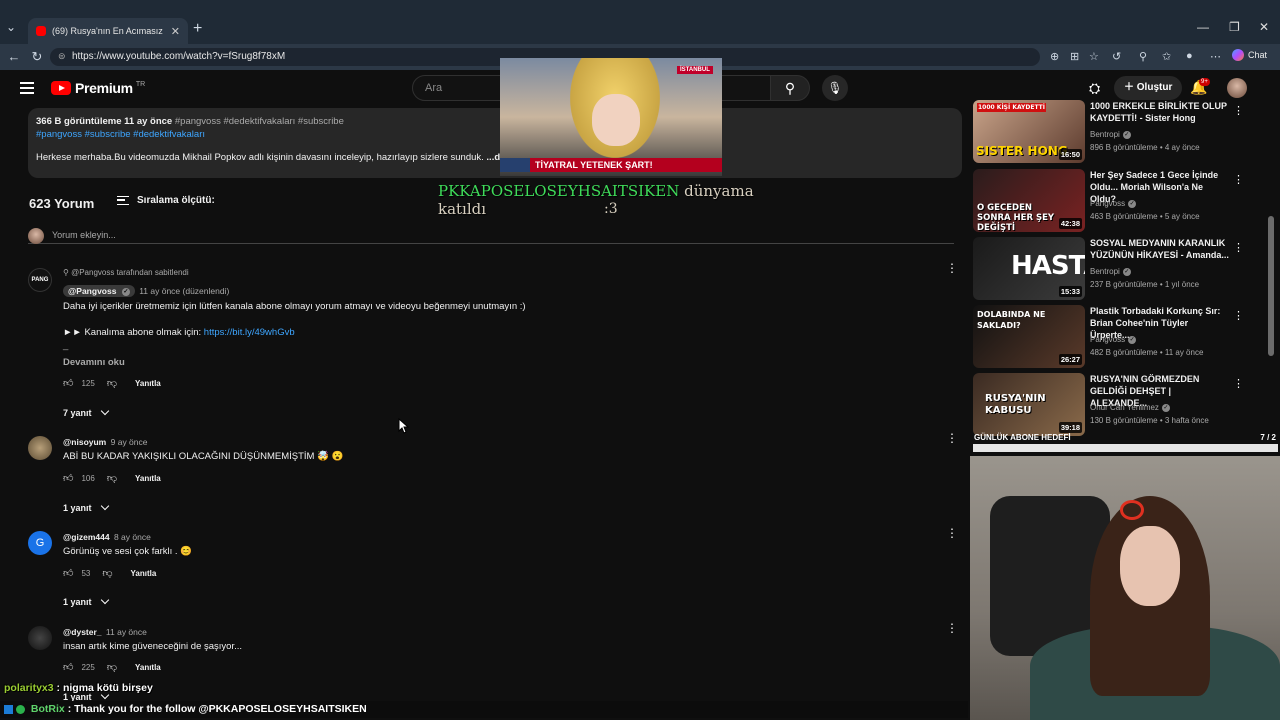 Image resolution: width=1280 pixels, height=720 pixels. I want to click on comment-time: 9 ay önce, so click(129, 442).